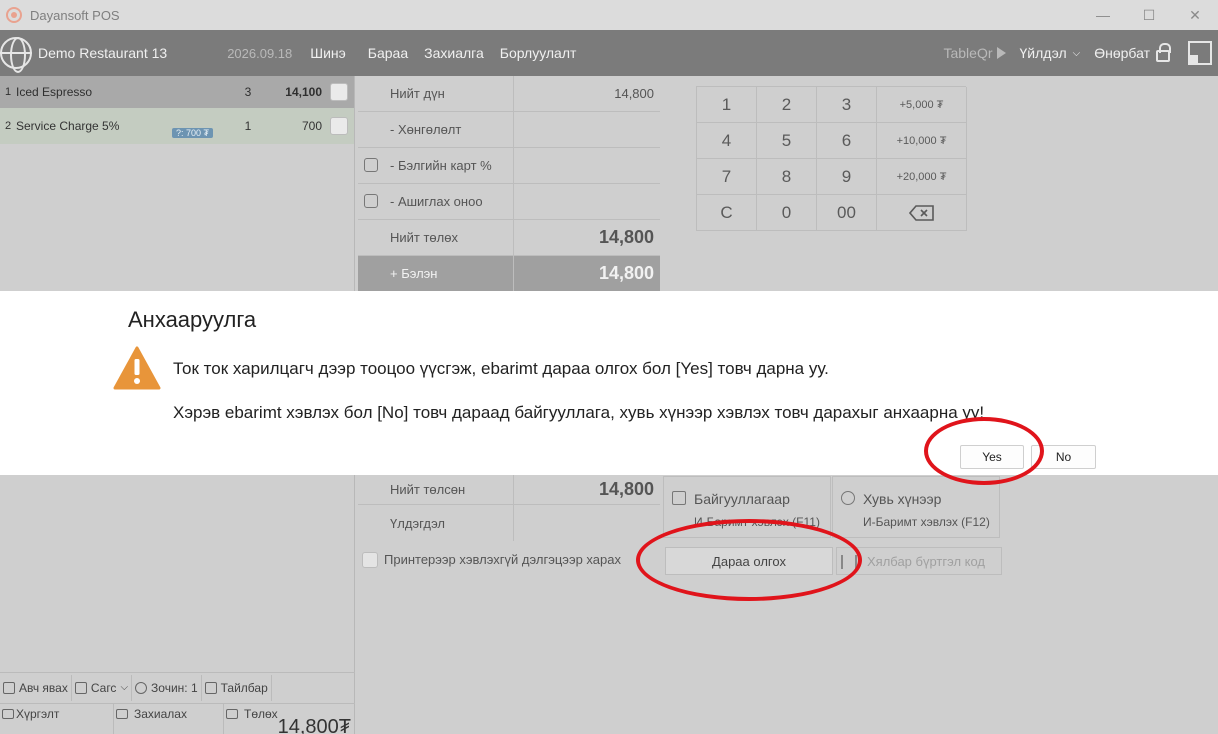 Image resolution: width=1218 pixels, height=734 pixels. I want to click on payment-summary: Нийт төлсөн 14,800 Үлдэгдэл, so click(509, 508).